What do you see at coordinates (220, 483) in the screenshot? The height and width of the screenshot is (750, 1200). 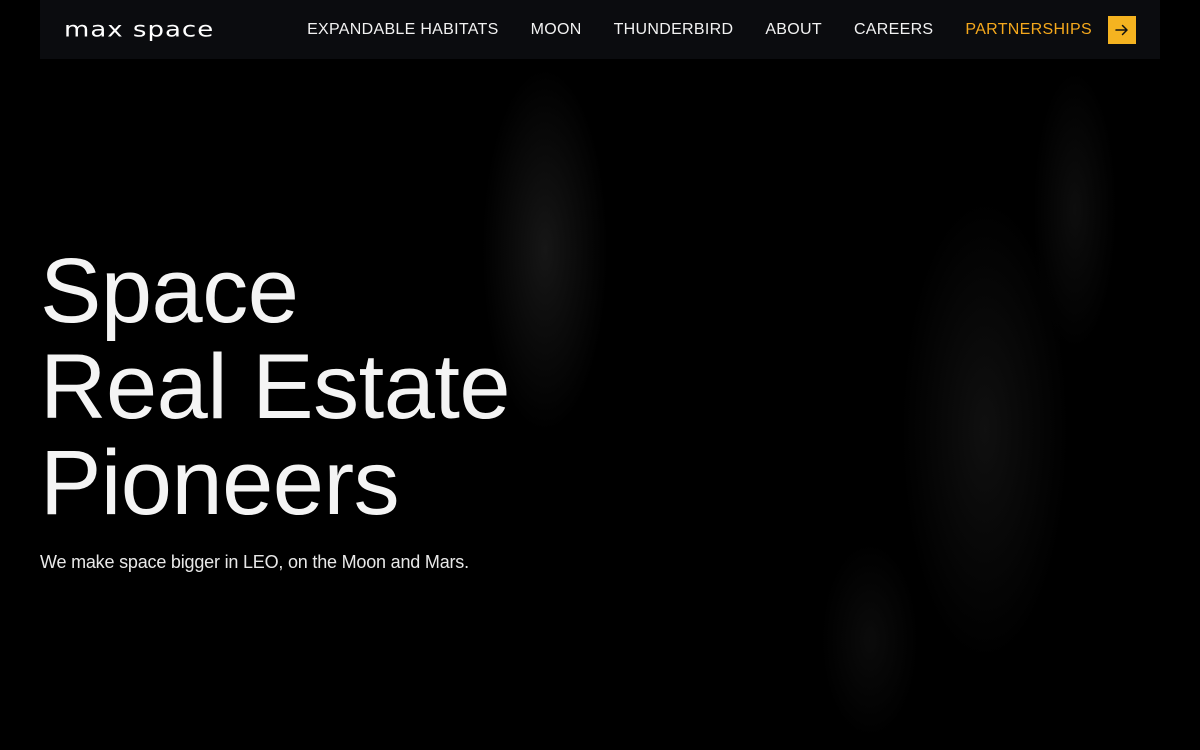 I see `hero-title-line-3: Pioneers` at bounding box center [220, 483].